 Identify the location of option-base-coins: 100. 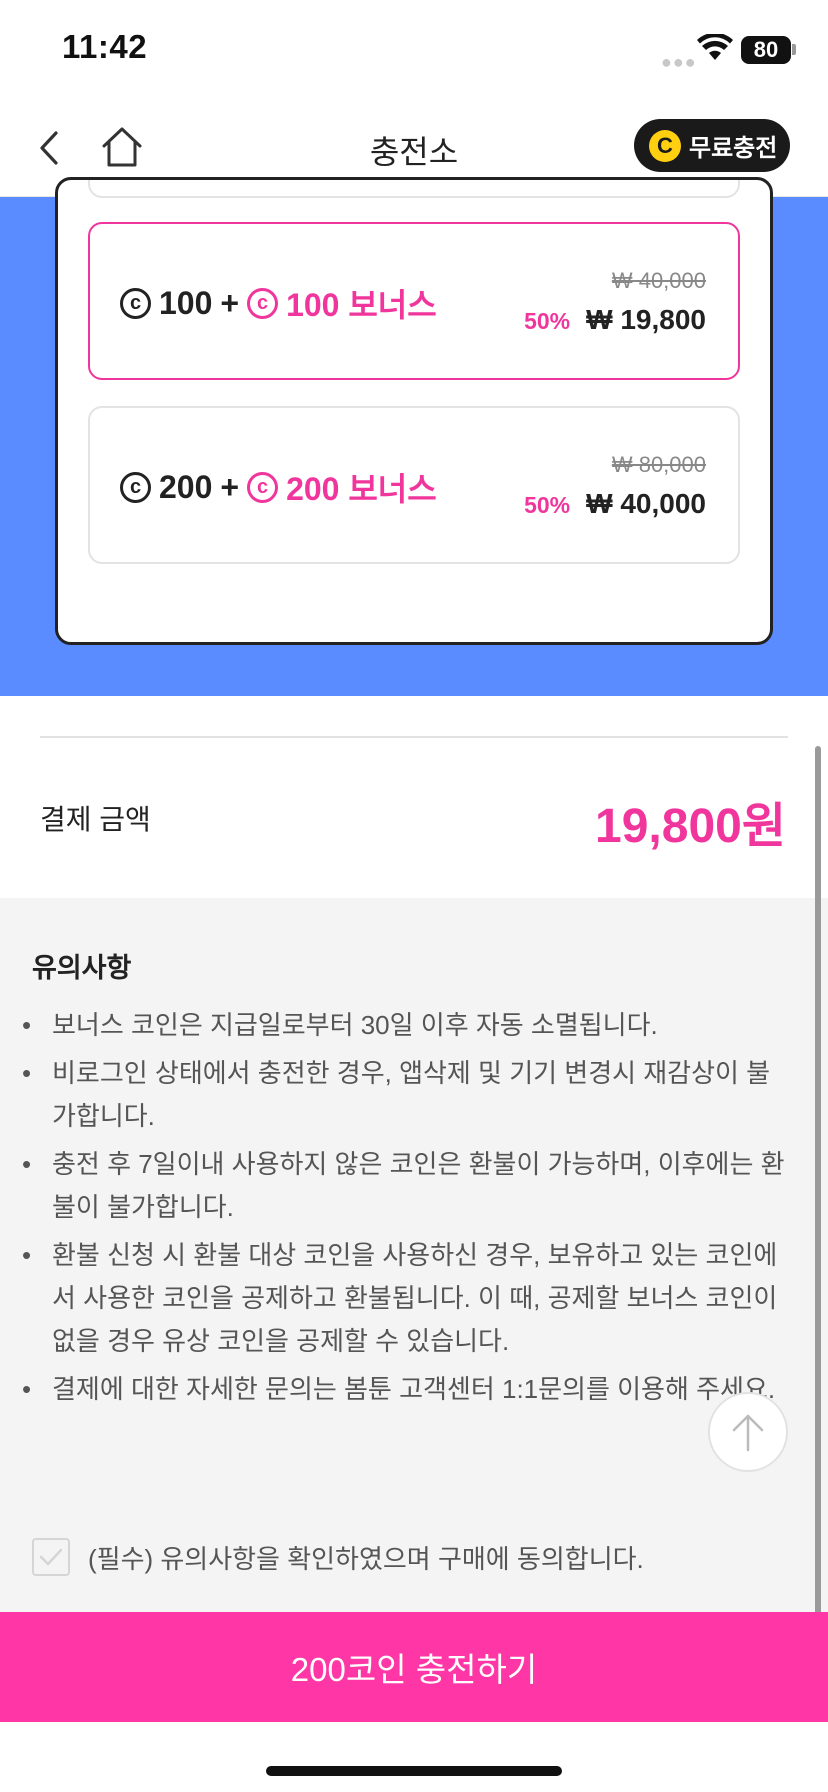
(186, 302).